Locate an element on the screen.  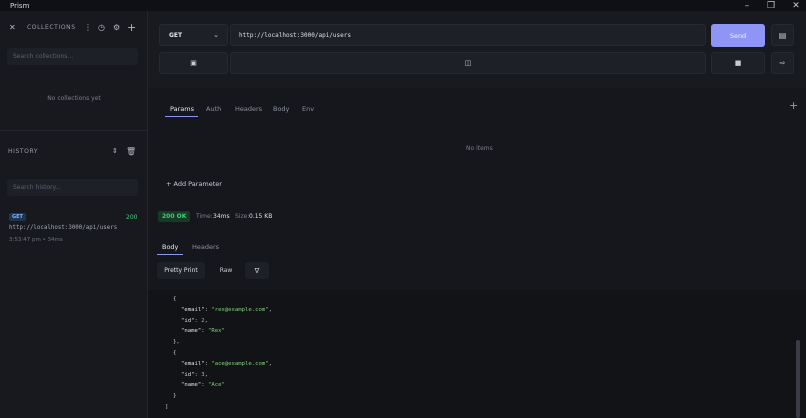
tab-auth: Auth is located at coordinates (213, 109).